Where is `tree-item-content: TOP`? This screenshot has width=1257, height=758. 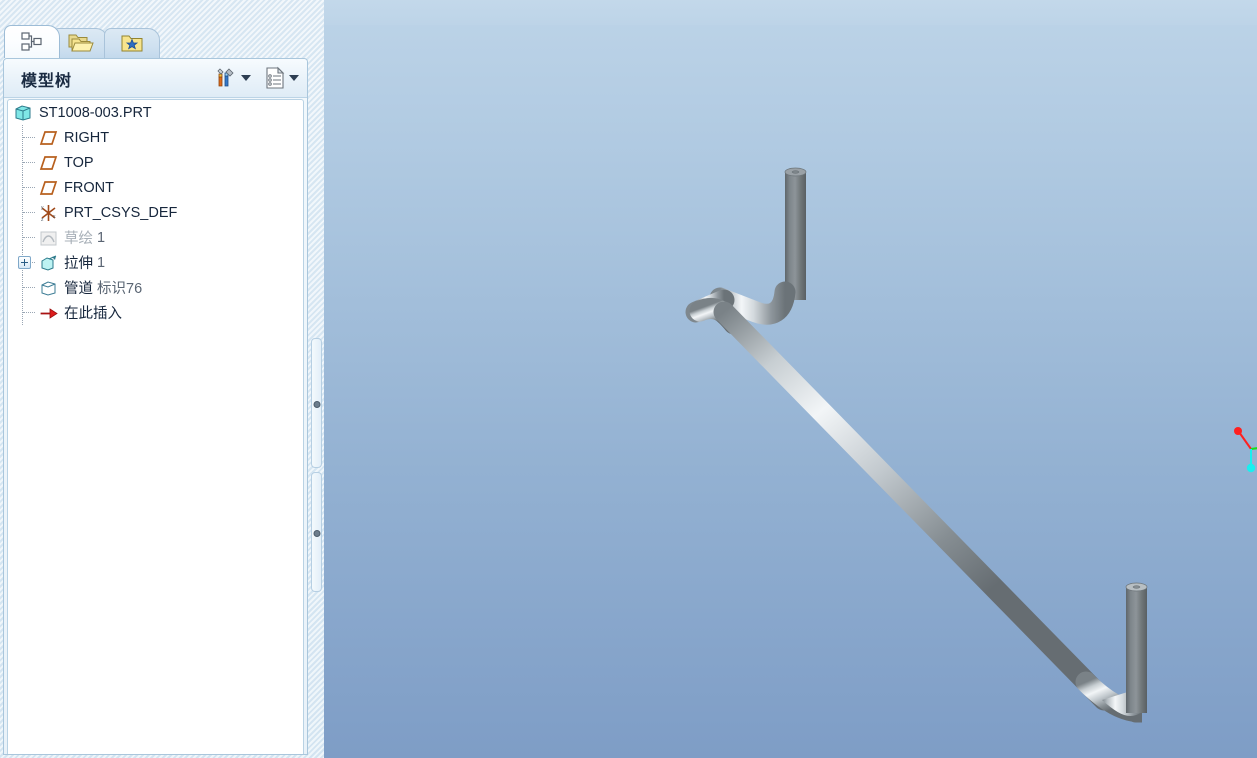 tree-item-content: TOP is located at coordinates (66, 163).